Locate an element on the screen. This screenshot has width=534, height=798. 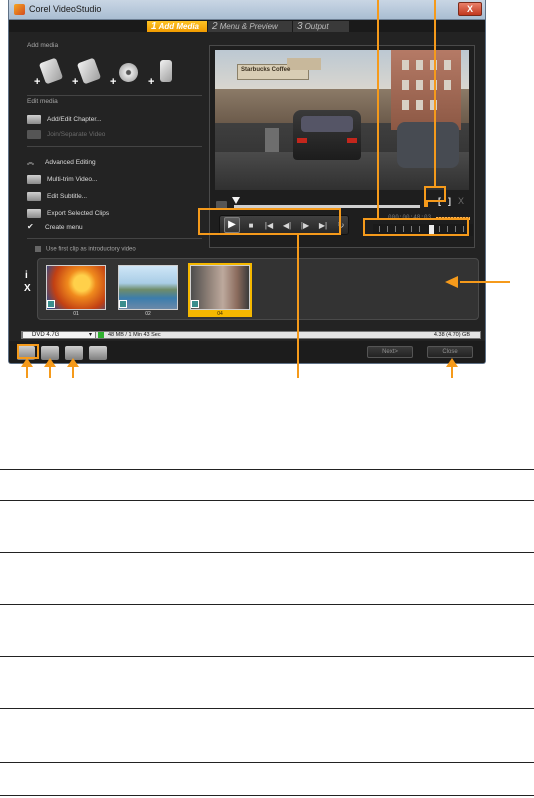
tab-output: 3 Output is located at coordinates (321, 26).